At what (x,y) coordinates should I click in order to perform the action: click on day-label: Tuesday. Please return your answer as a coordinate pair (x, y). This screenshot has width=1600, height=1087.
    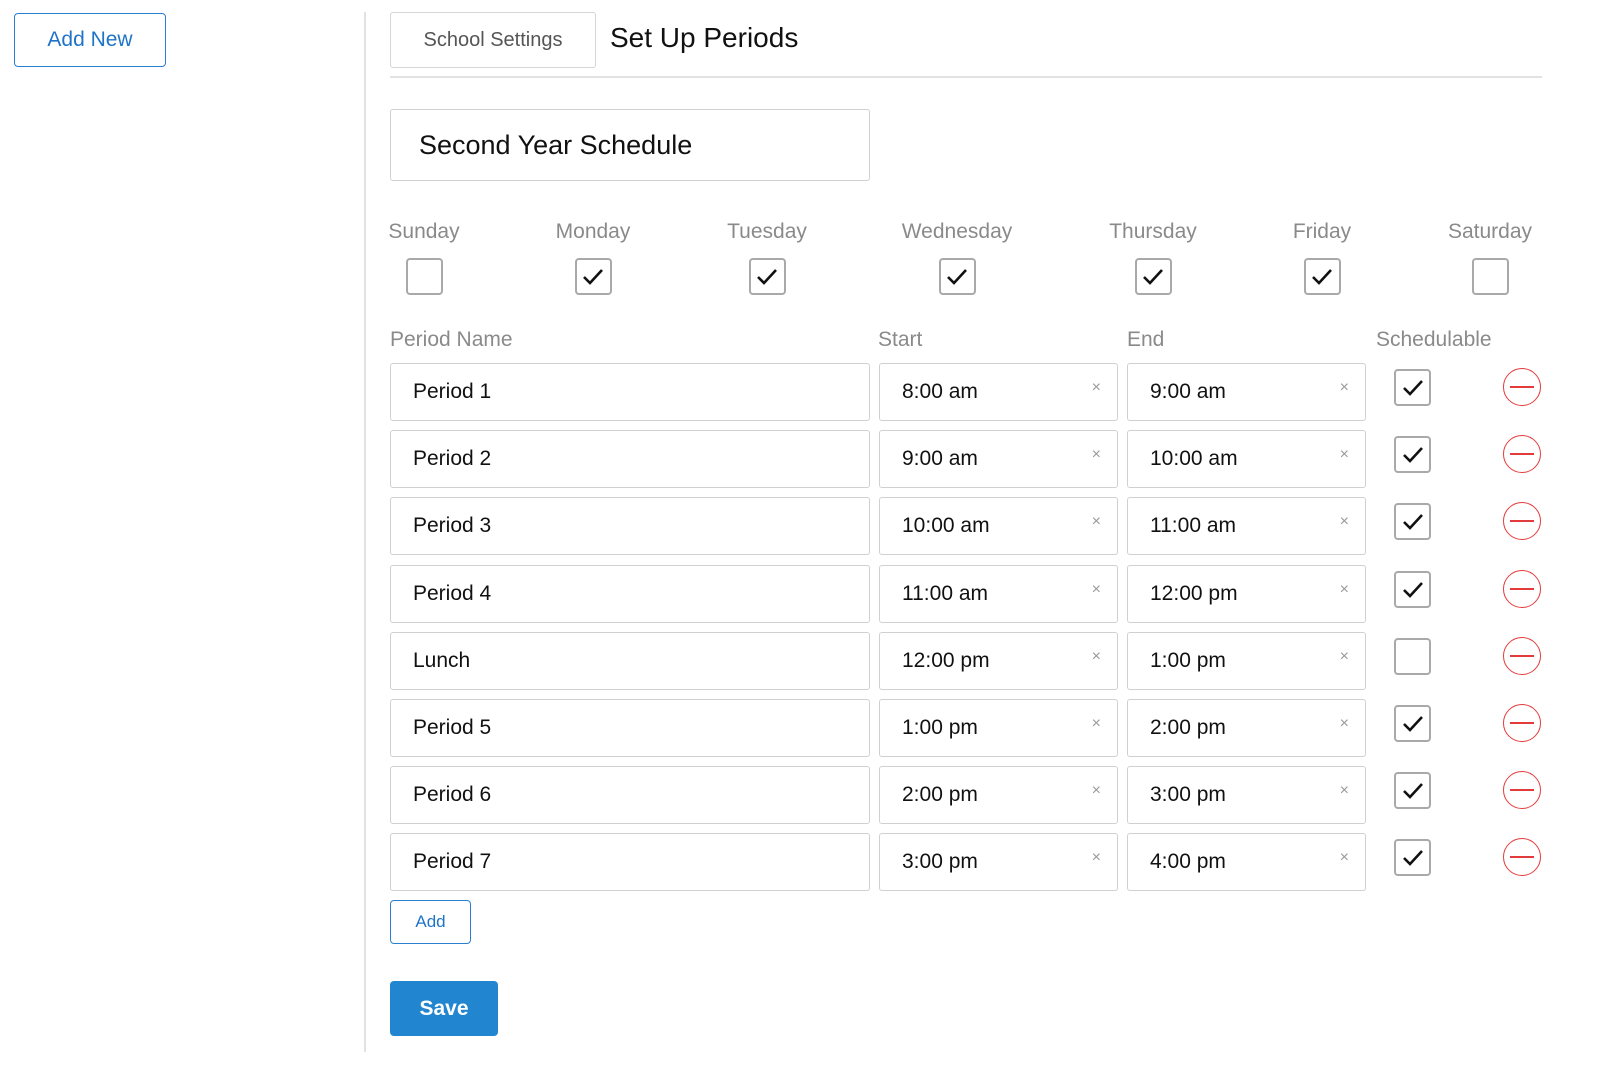
    Looking at the image, I should click on (767, 231).